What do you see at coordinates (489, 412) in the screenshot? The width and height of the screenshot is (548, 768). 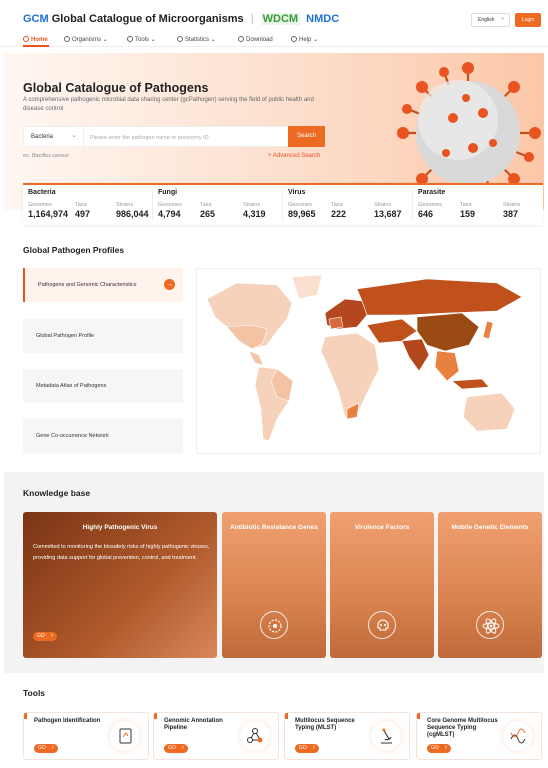 I see `map-australia` at bounding box center [489, 412].